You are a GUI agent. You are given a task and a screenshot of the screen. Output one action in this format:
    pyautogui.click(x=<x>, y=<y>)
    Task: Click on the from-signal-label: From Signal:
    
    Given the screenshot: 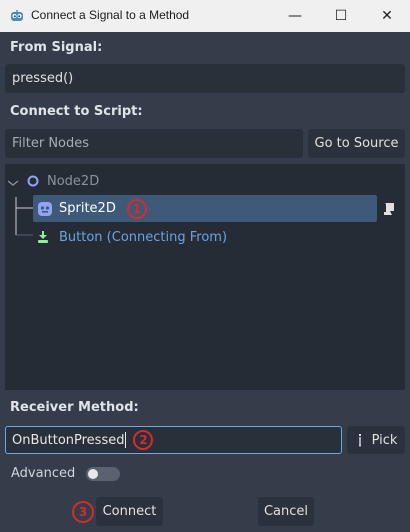 What is the action you would take?
    pyautogui.click(x=56, y=47)
    